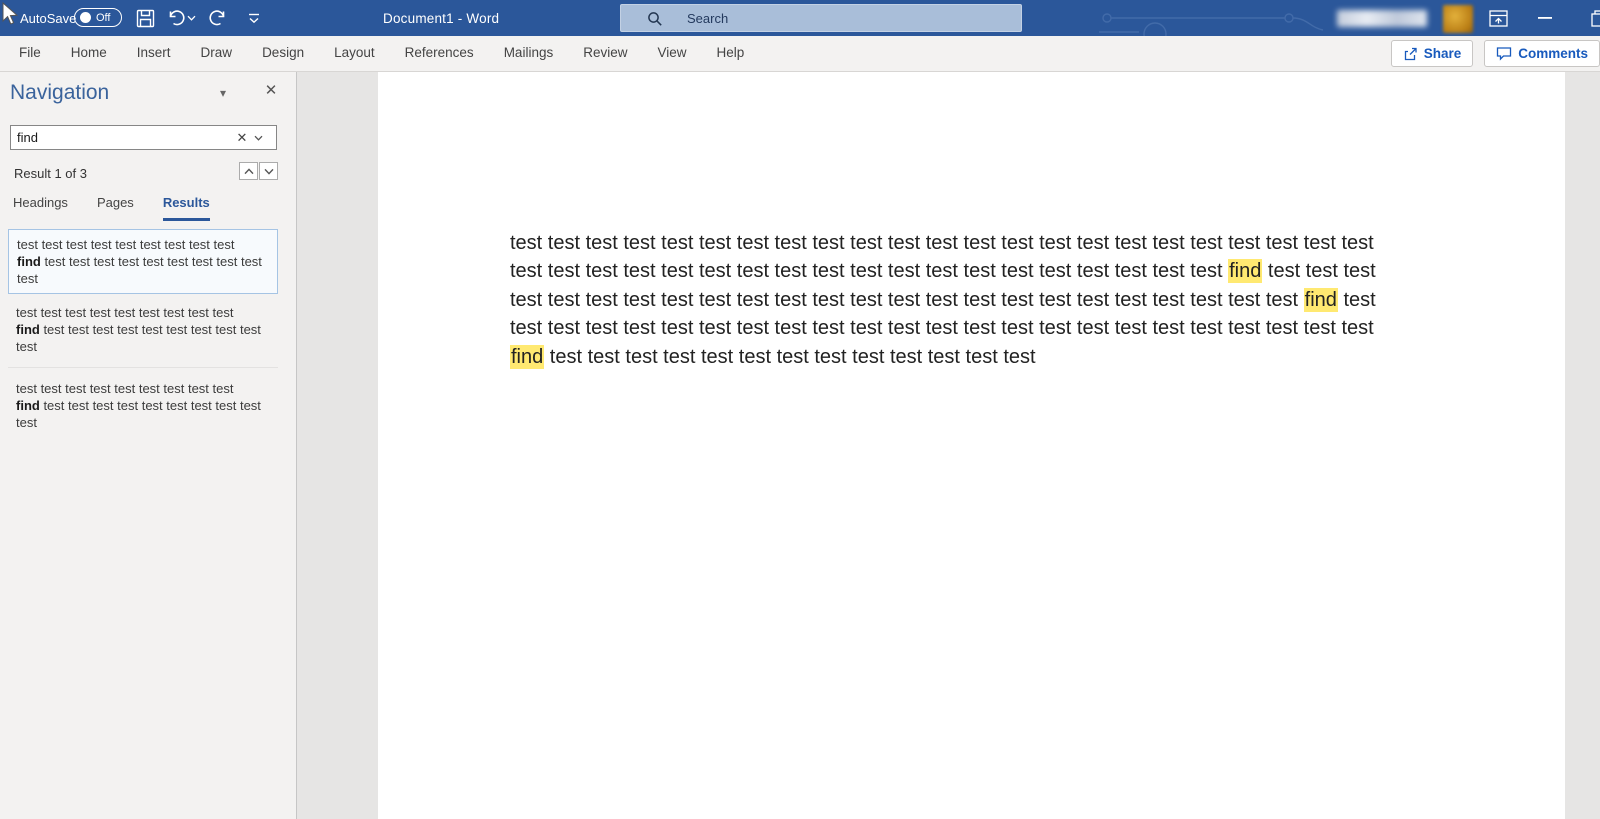 The image size is (1600, 819). I want to click on previous-result-button, so click(248, 171).